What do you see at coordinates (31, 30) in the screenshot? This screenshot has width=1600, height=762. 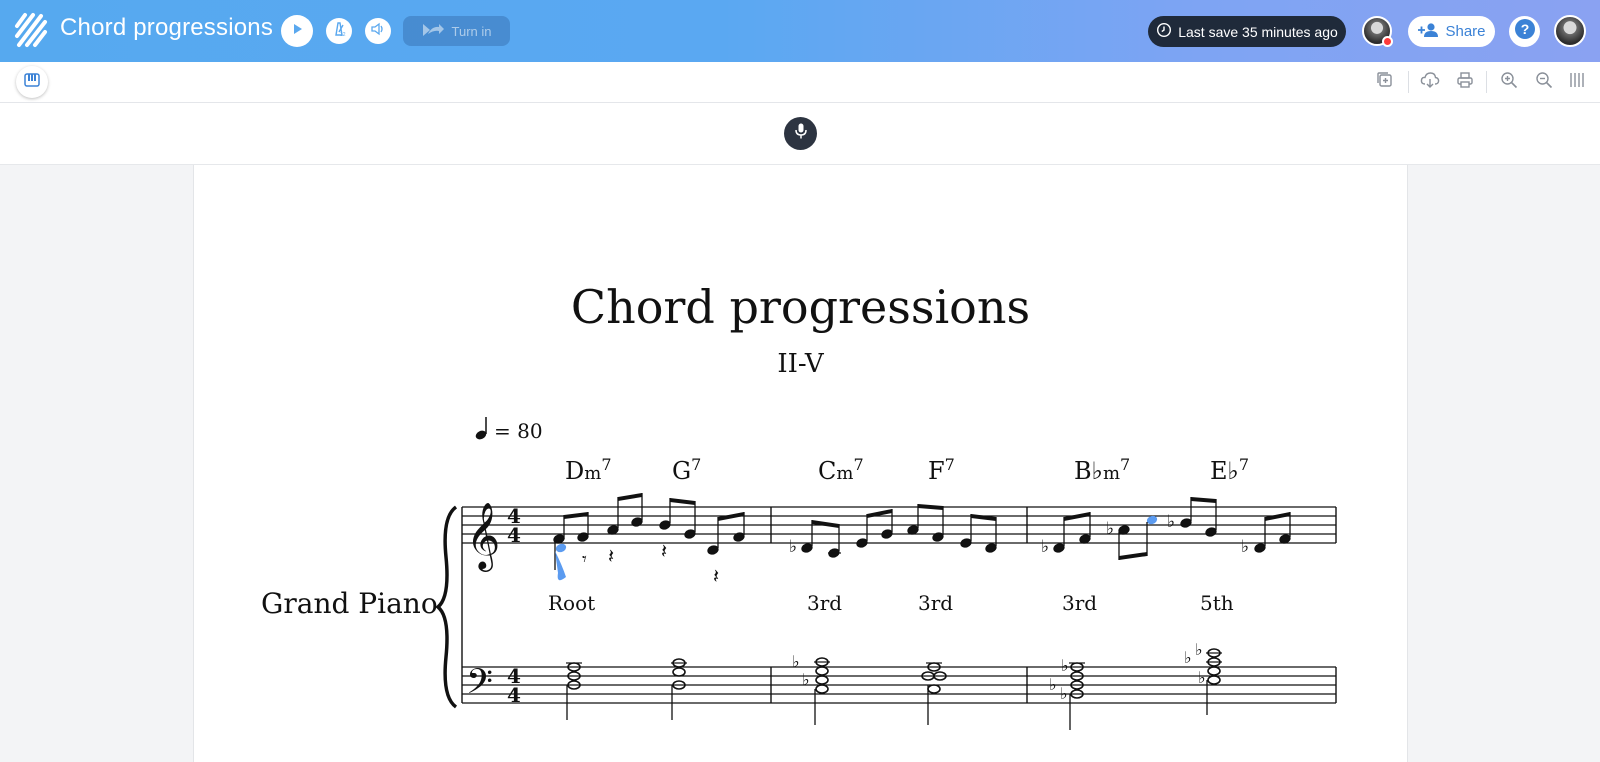 I see `logo-icon` at bounding box center [31, 30].